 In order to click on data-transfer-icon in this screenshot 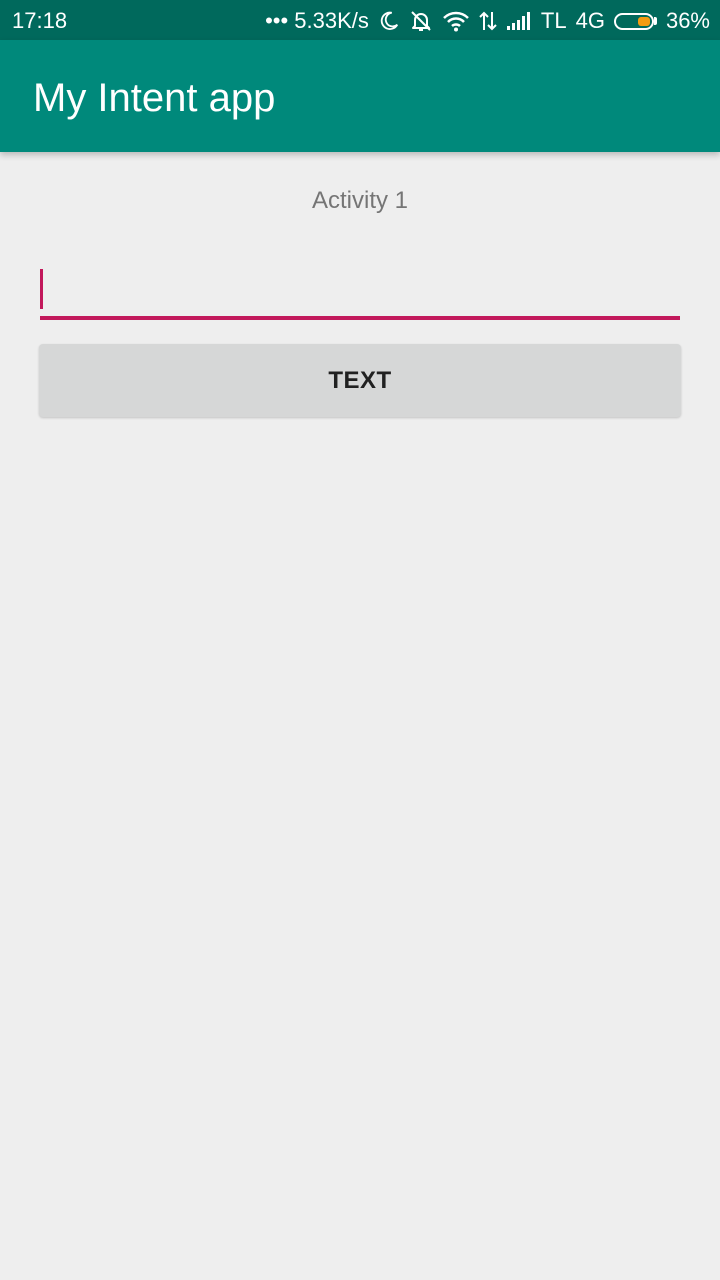, I will do `click(488, 21)`.